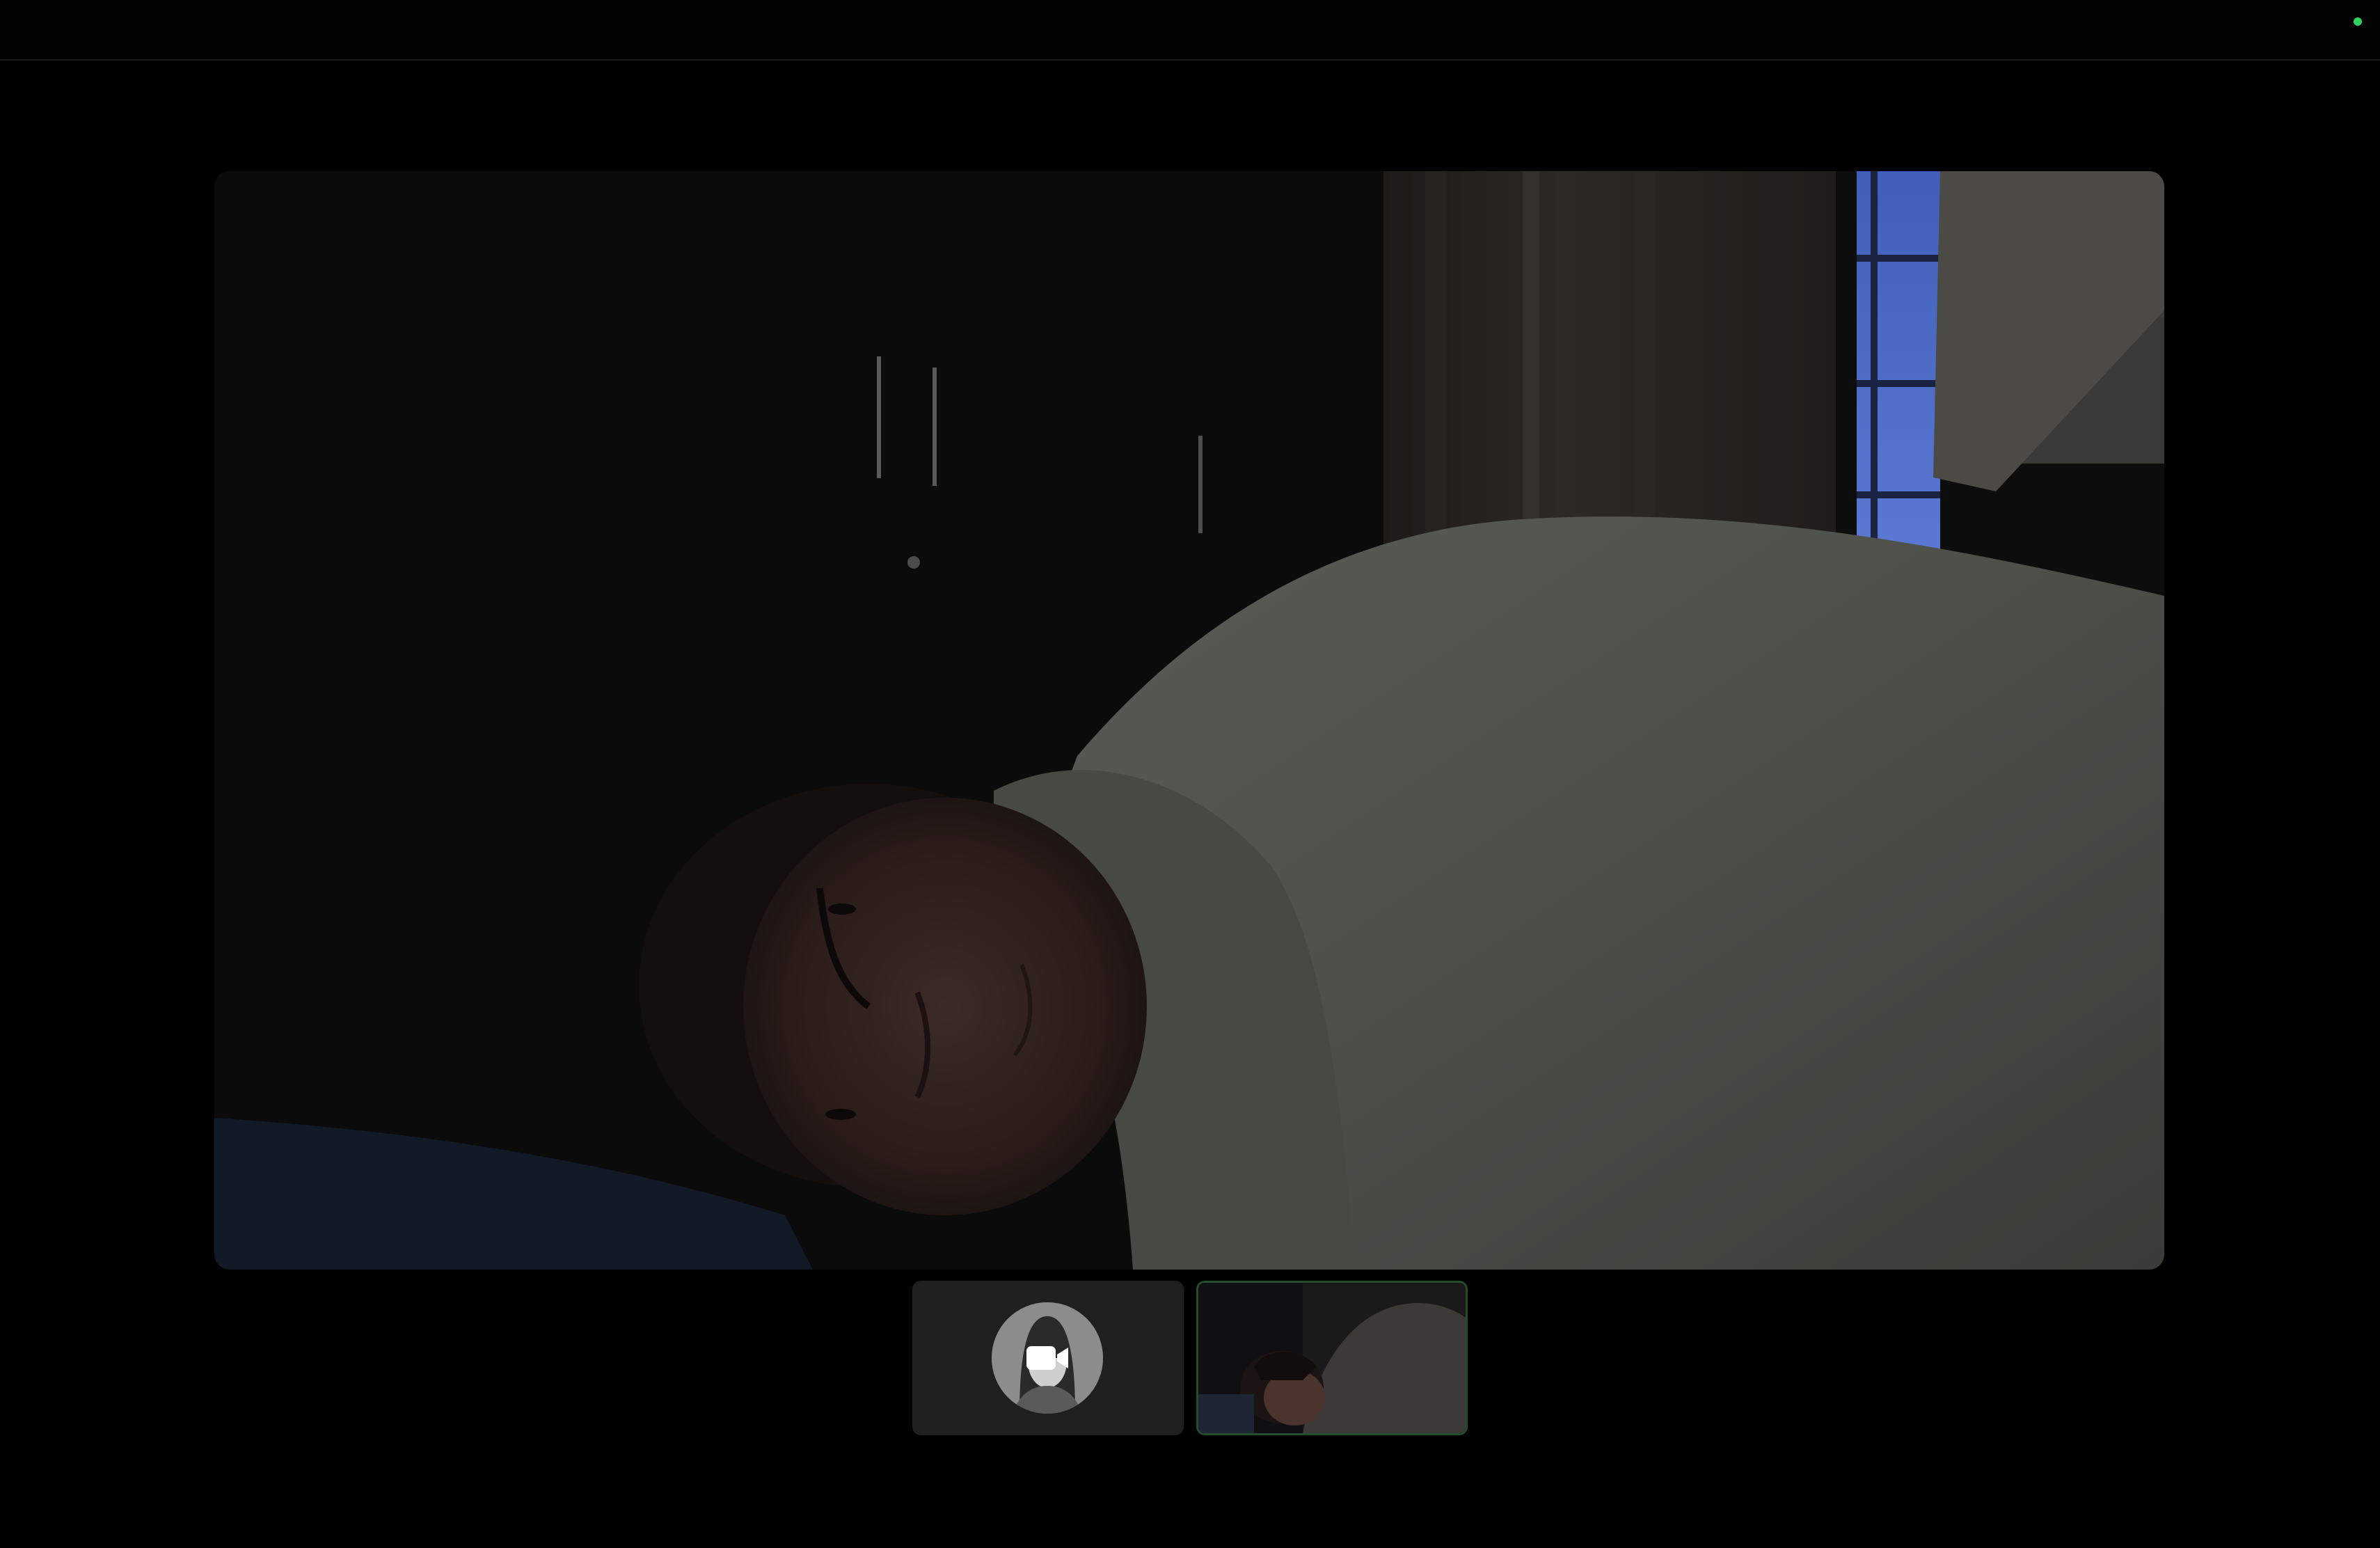  What do you see at coordinates (1190, 1359) in the screenshot?
I see `participant-thumbnails` at bounding box center [1190, 1359].